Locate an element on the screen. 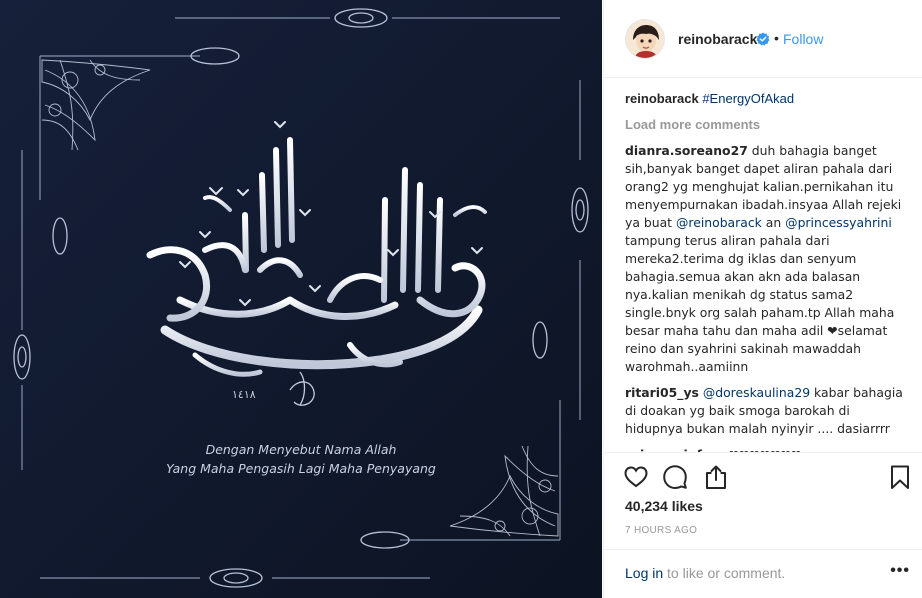 This screenshot has width=922, height=598. login-prompt: Log in to like or comment. is located at coordinates (705, 573).